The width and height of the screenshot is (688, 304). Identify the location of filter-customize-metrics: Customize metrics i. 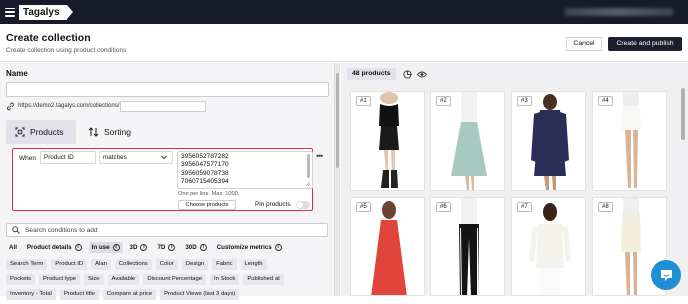
(249, 247).